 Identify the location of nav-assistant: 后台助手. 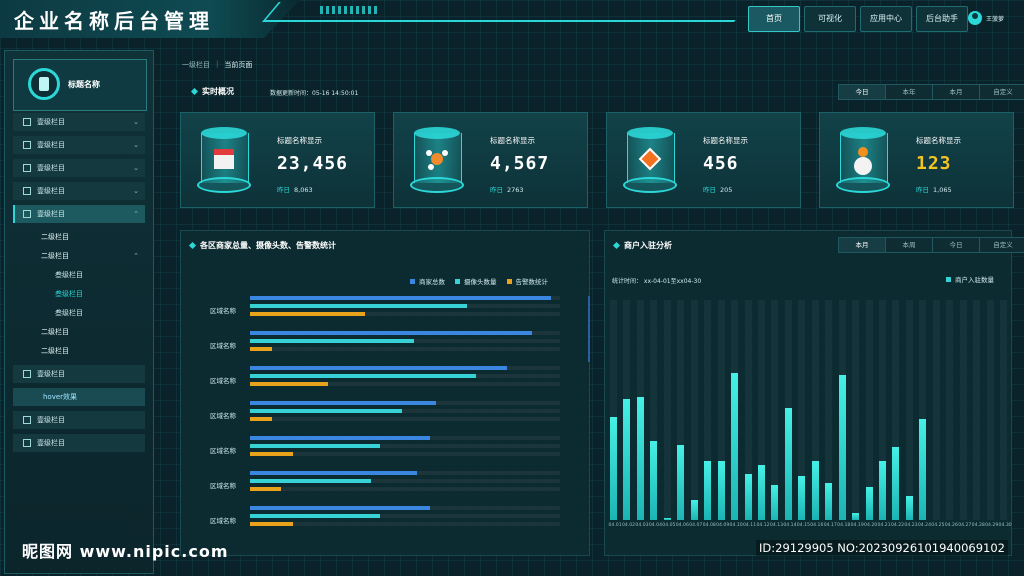
(942, 19).